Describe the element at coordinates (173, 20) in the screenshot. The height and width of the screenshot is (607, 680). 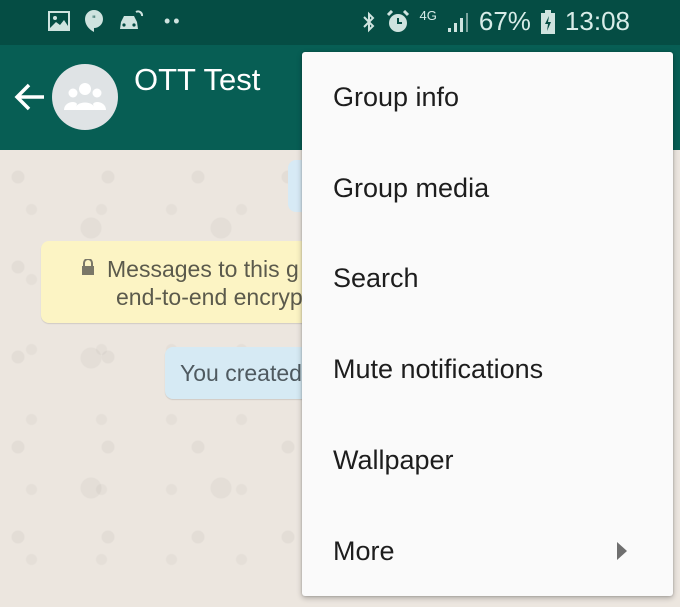
I see `more-notifications-icon: ••` at that location.